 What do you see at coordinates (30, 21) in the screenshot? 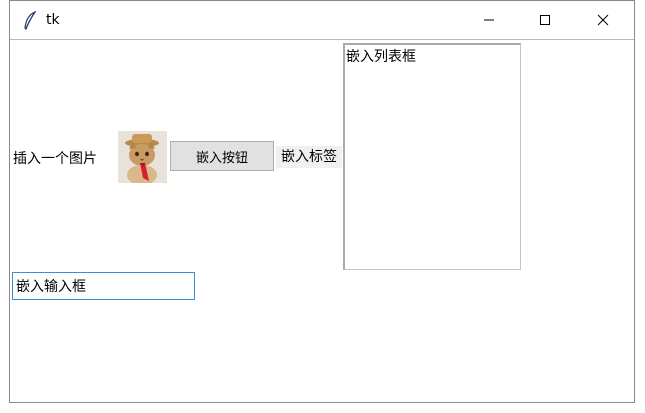
I see `feather-icon` at bounding box center [30, 21].